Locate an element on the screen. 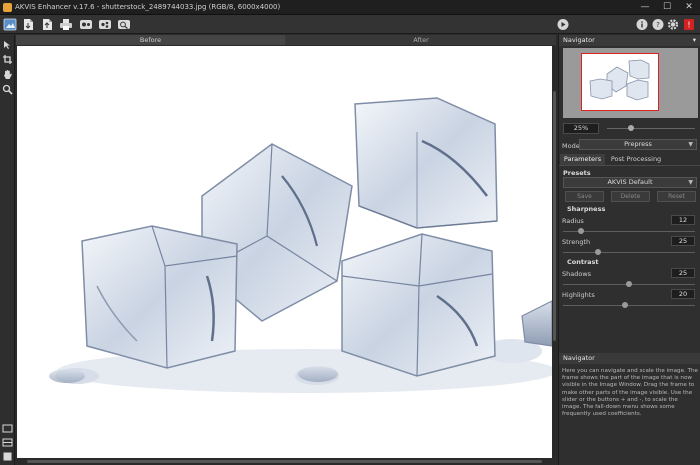 The height and width of the screenshot is (465, 700). help-title: Navigator is located at coordinates (579, 358).